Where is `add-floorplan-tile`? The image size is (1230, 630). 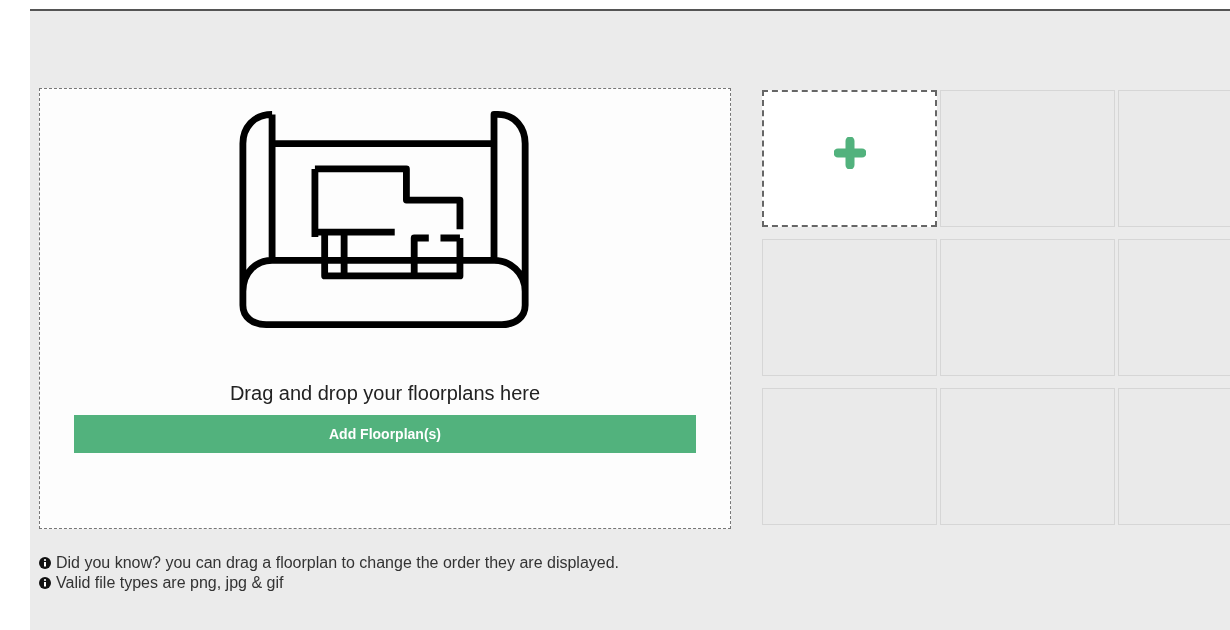 add-floorplan-tile is located at coordinates (849, 158).